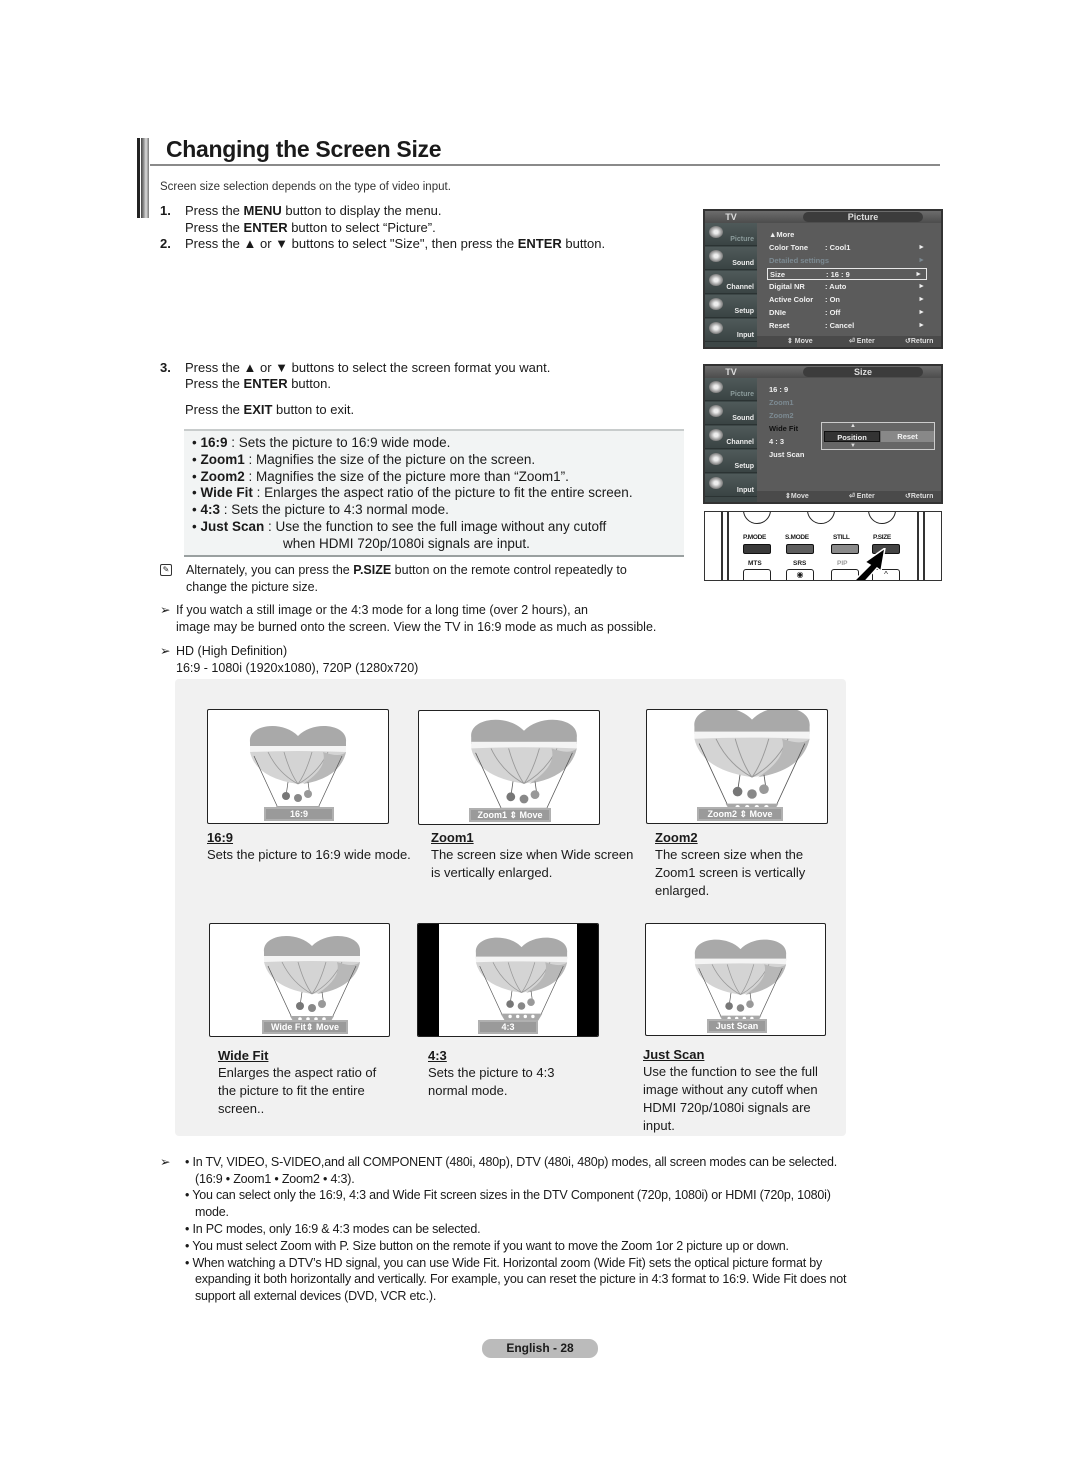 The height and width of the screenshot is (1476, 1080). What do you see at coordinates (847, 274) in the screenshot?
I see `osd-row-size: Size: 16 : 9 ►` at bounding box center [847, 274].